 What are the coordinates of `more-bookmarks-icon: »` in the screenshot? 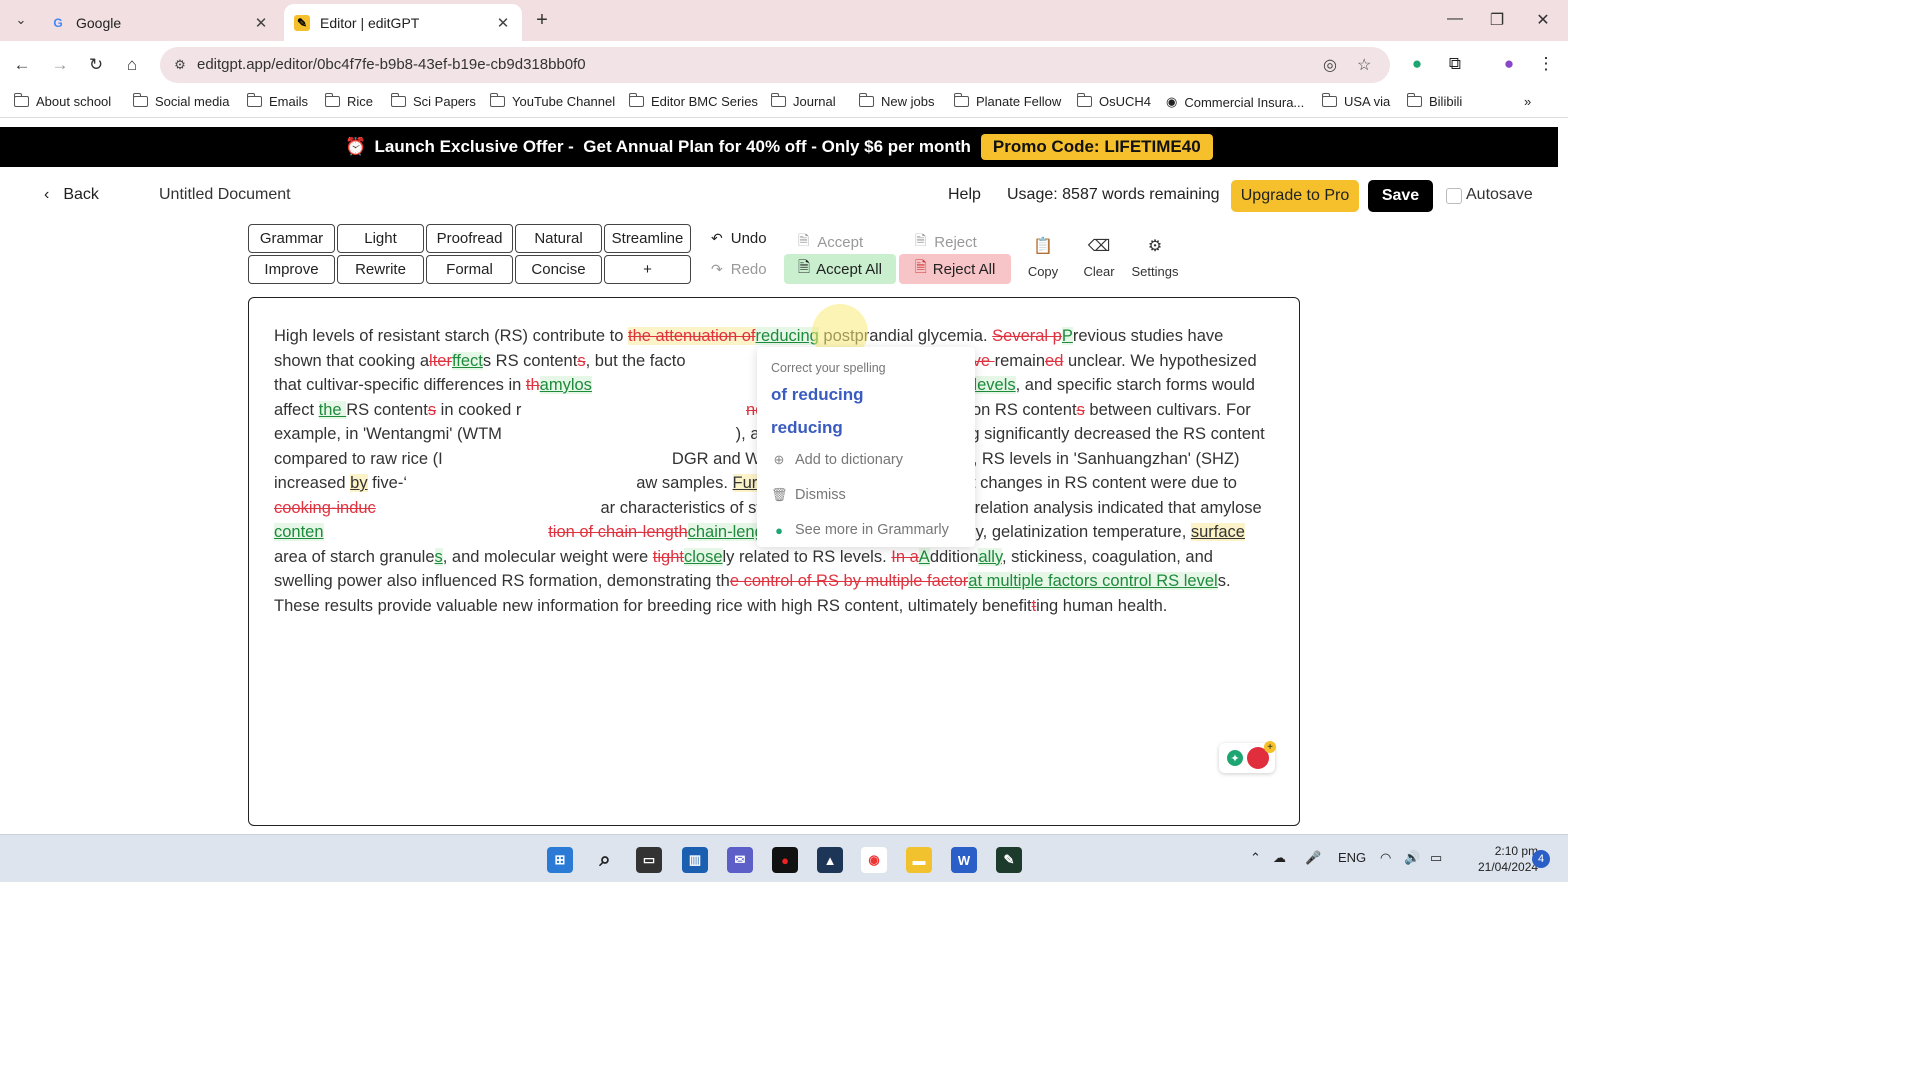 It's located at (1527, 101).